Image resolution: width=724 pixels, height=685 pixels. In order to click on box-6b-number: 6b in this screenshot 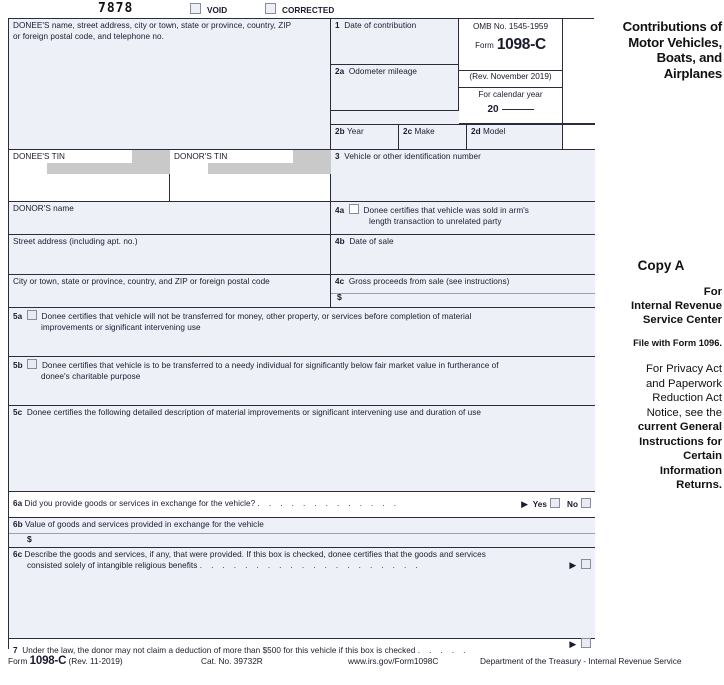, I will do `click(18, 524)`.